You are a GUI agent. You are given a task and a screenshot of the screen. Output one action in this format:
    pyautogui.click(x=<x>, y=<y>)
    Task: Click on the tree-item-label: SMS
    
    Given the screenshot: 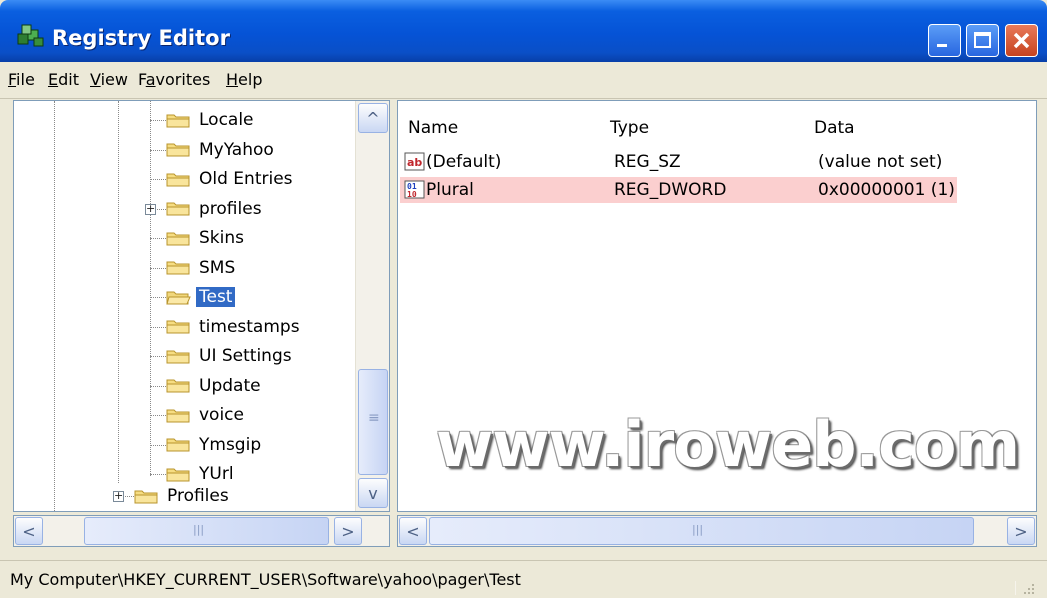 What is the action you would take?
    pyautogui.click(x=217, y=267)
    